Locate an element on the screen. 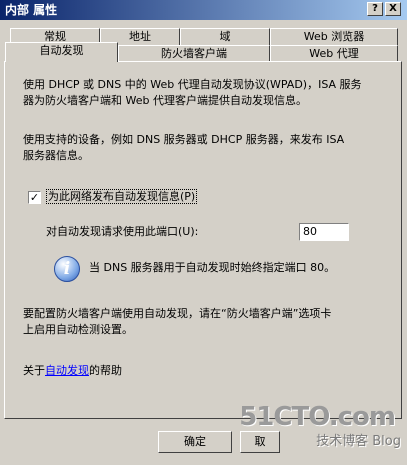 The image size is (407, 465). intro-text-line2: 器为防火墙客户端和 Web 代理客户端提供自动发现信息。 is located at coordinates (165, 100).